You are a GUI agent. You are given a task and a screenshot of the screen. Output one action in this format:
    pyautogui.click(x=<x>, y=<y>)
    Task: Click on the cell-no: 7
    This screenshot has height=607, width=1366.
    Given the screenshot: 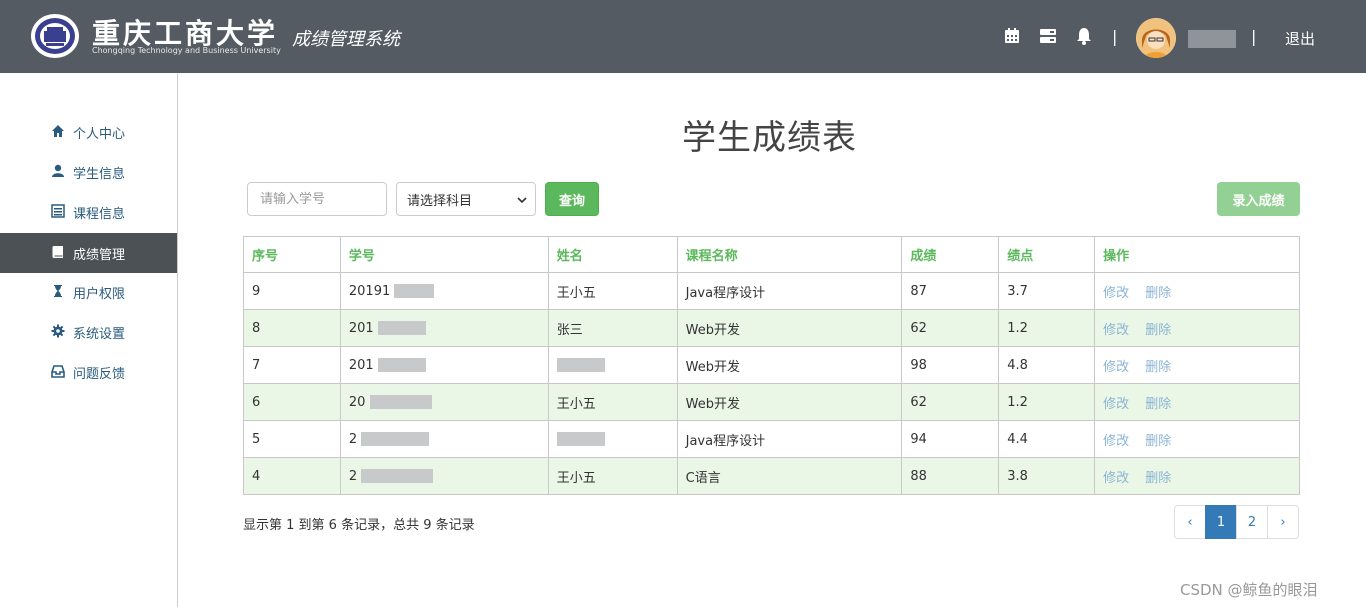 What is the action you would take?
    pyautogui.click(x=292, y=365)
    